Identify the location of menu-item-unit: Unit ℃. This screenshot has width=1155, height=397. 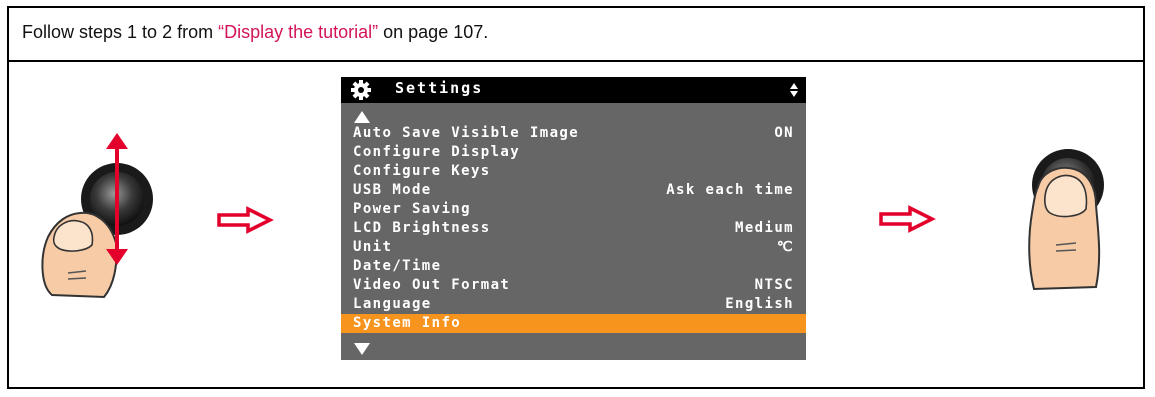
(573, 247).